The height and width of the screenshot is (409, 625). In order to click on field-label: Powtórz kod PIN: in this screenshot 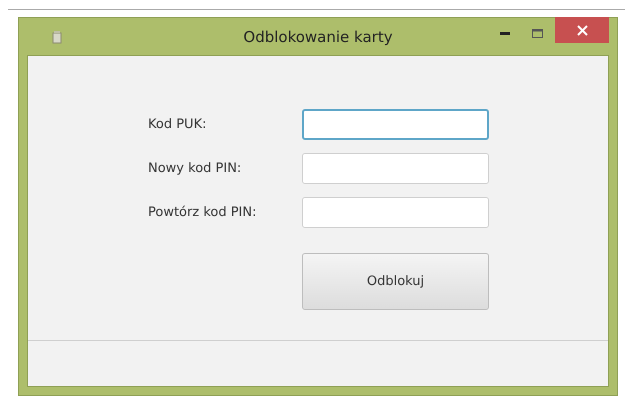, I will do `click(203, 212)`.